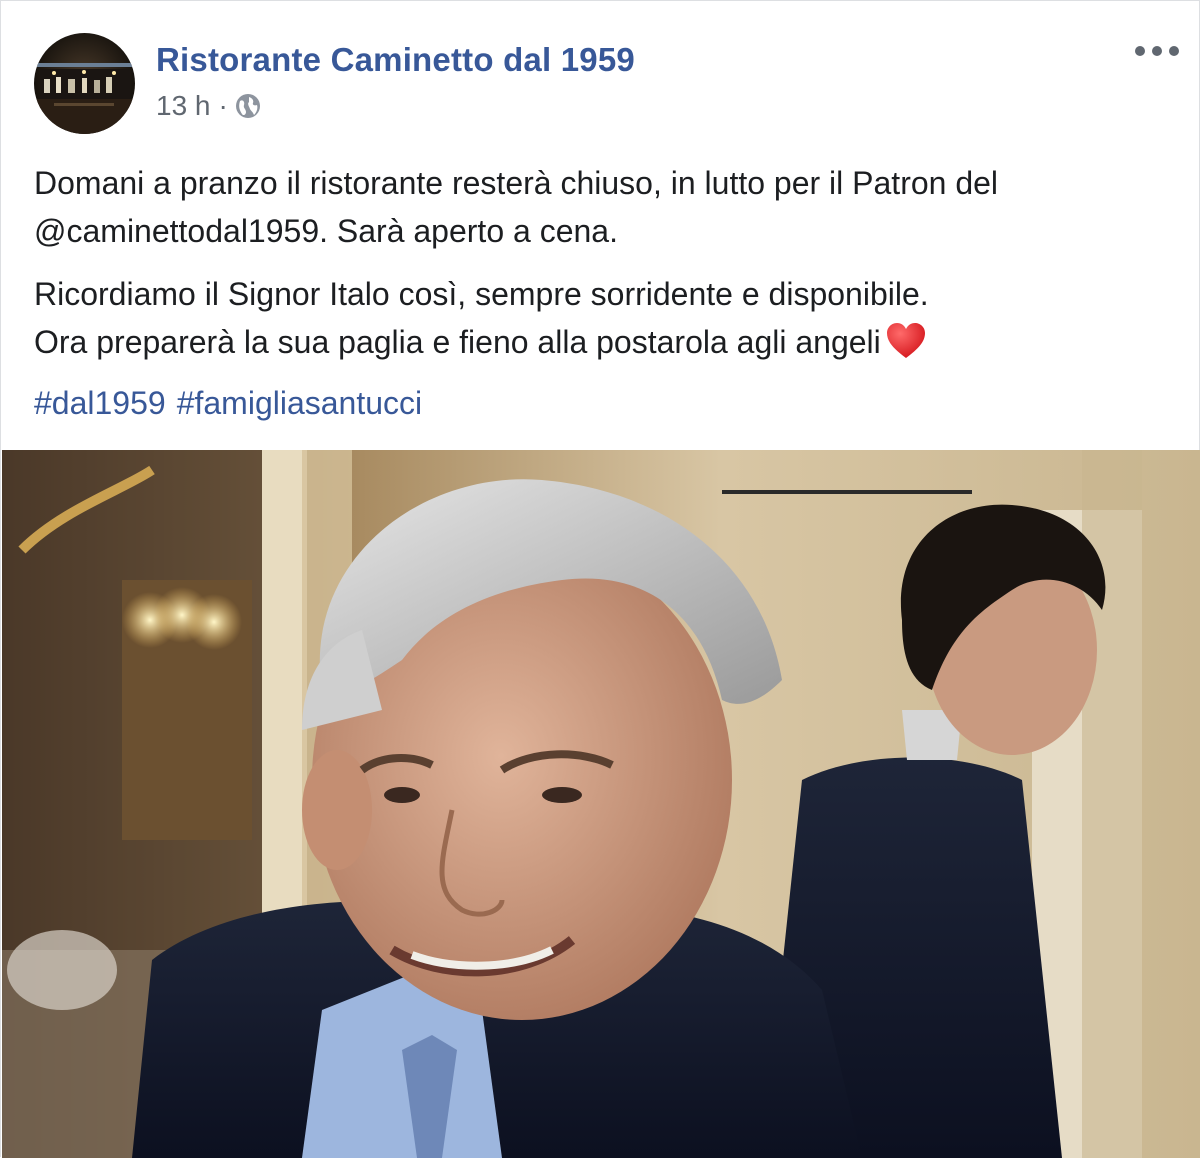  I want to click on post-header: Ristorante Caminetto dal 1959 13 h ·, so click(600, 71).